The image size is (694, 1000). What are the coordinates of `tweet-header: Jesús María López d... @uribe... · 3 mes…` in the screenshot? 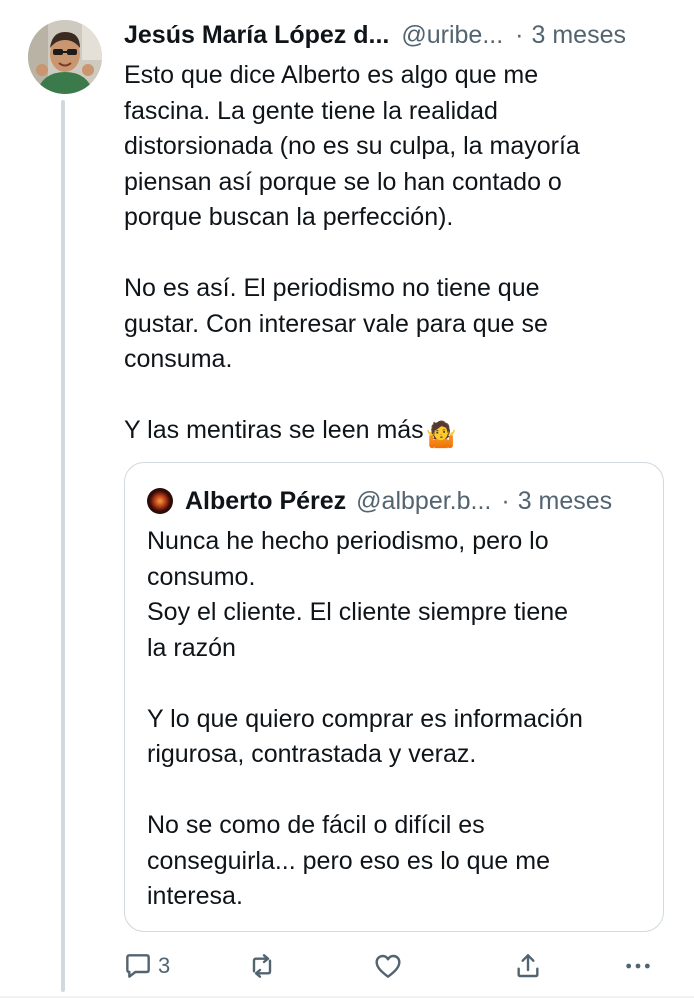 It's located at (399, 35).